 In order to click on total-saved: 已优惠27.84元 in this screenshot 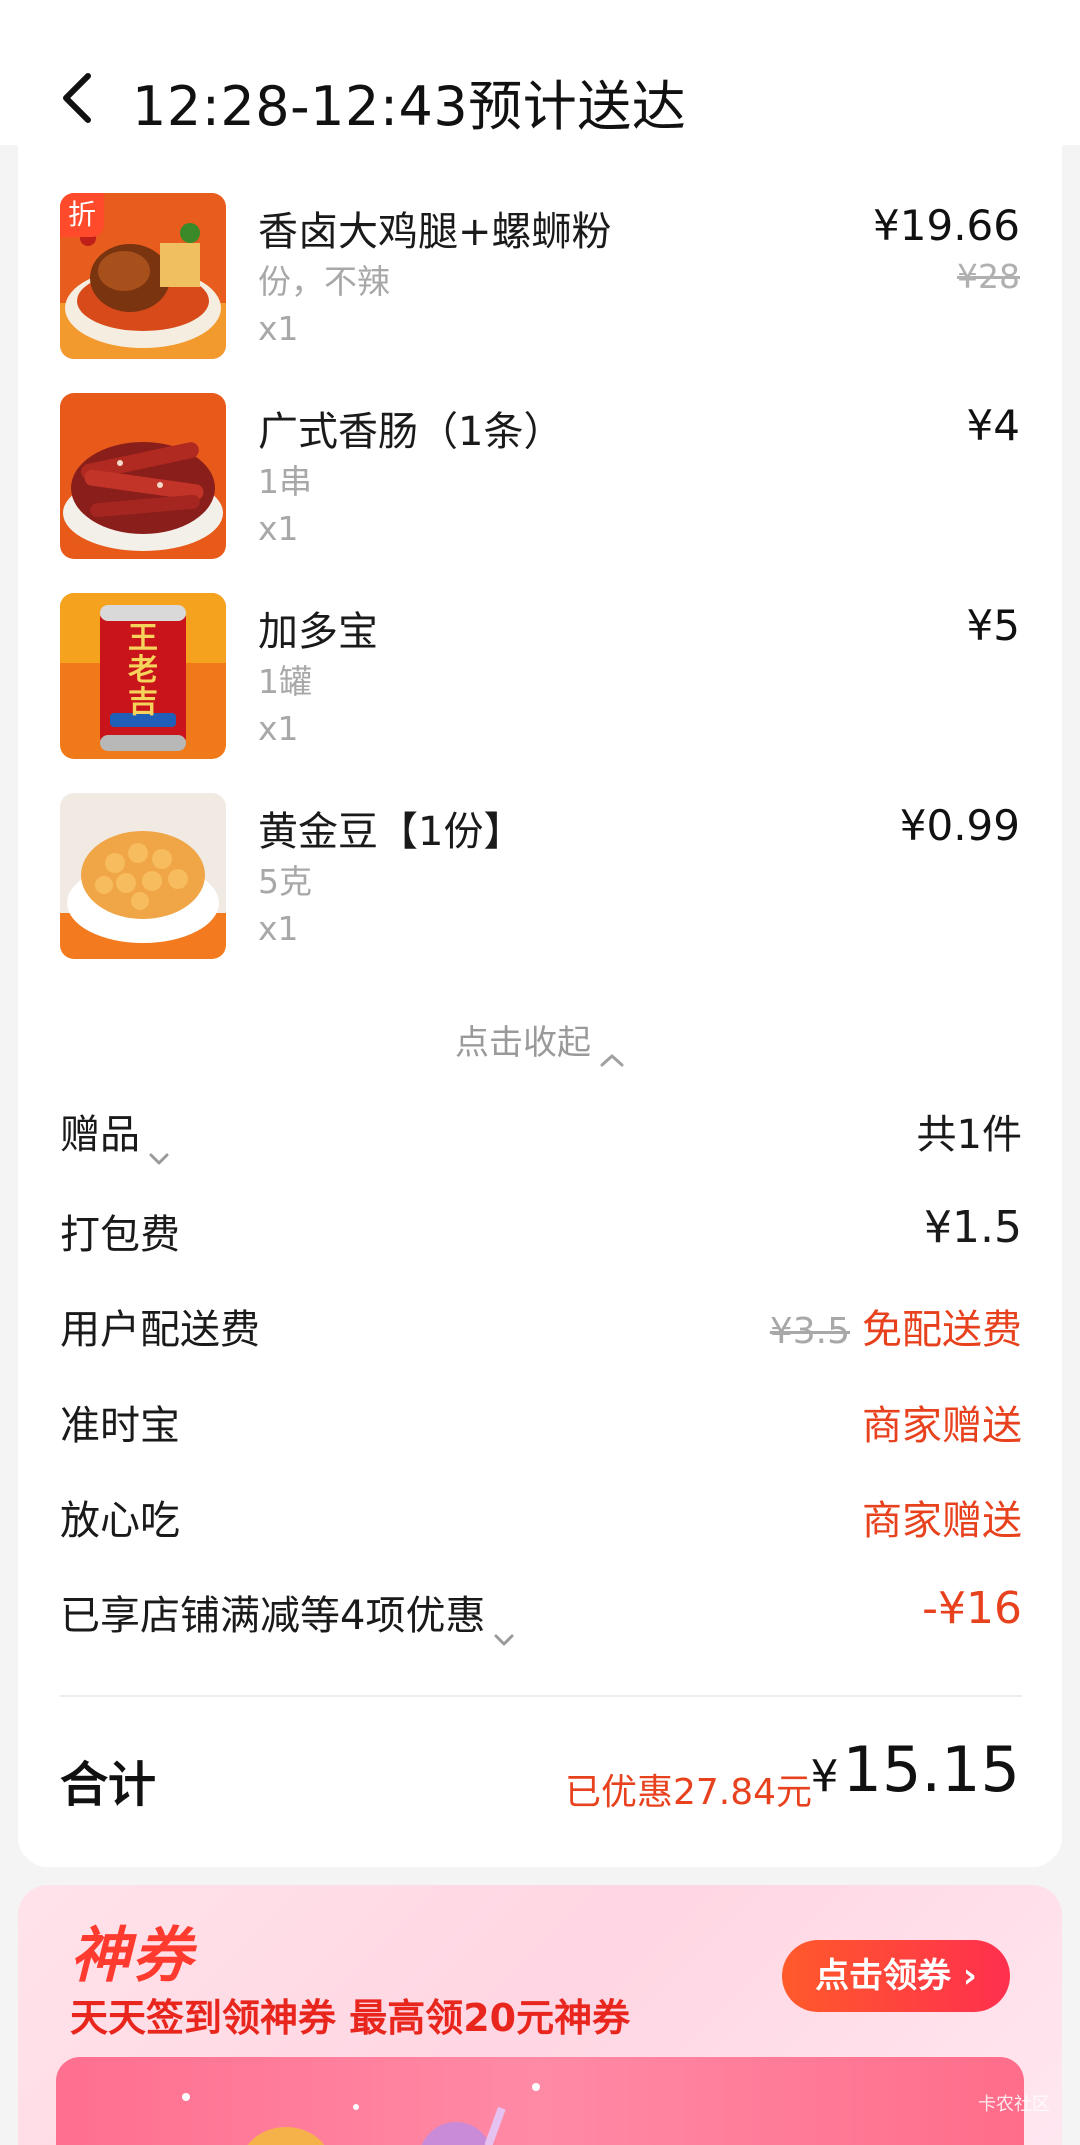, I will do `click(688, 1792)`.